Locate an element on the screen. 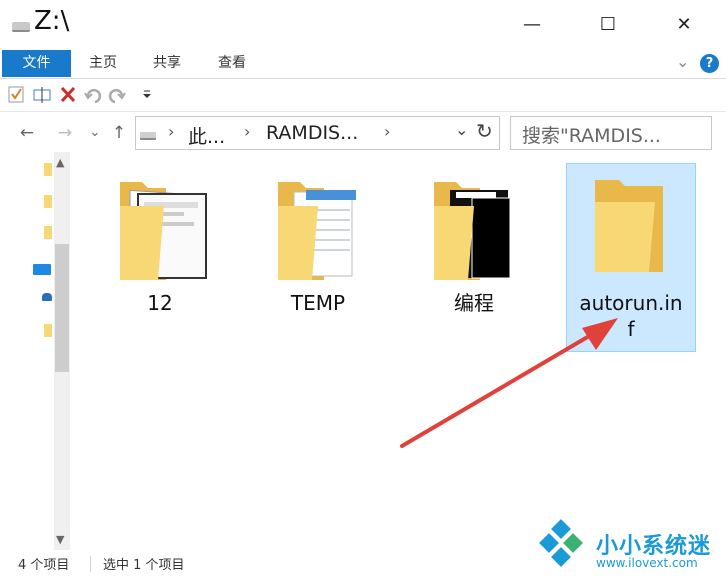 The image size is (726, 580). maximize-button: ☐ is located at coordinates (608, 25).